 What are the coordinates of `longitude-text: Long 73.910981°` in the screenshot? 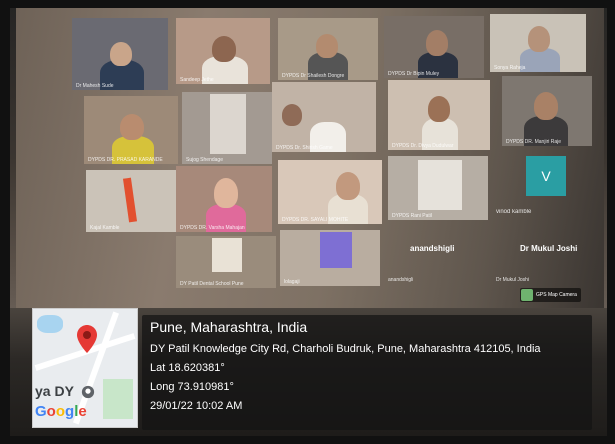 It's located at (192, 387).